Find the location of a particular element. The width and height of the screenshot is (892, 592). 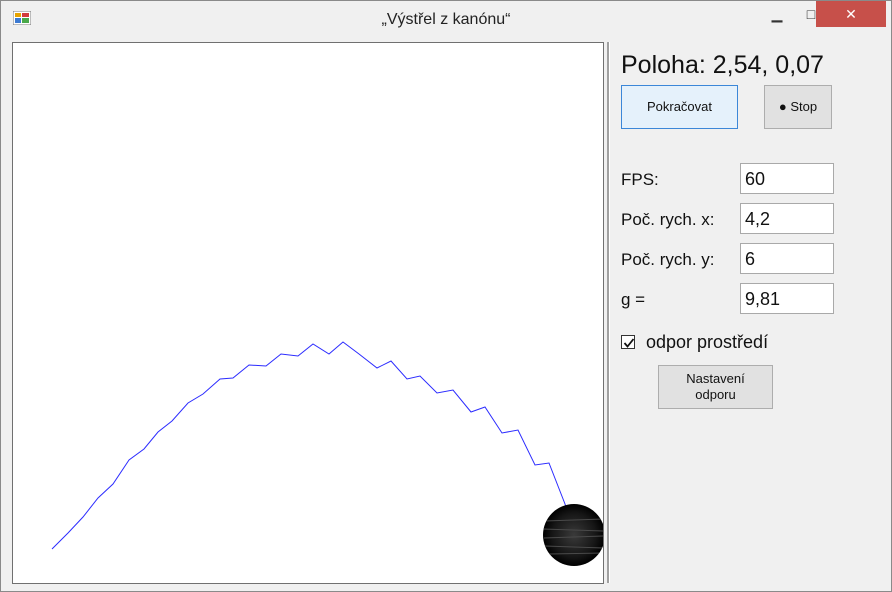

close-icon: ✕ is located at coordinates (851, 13).